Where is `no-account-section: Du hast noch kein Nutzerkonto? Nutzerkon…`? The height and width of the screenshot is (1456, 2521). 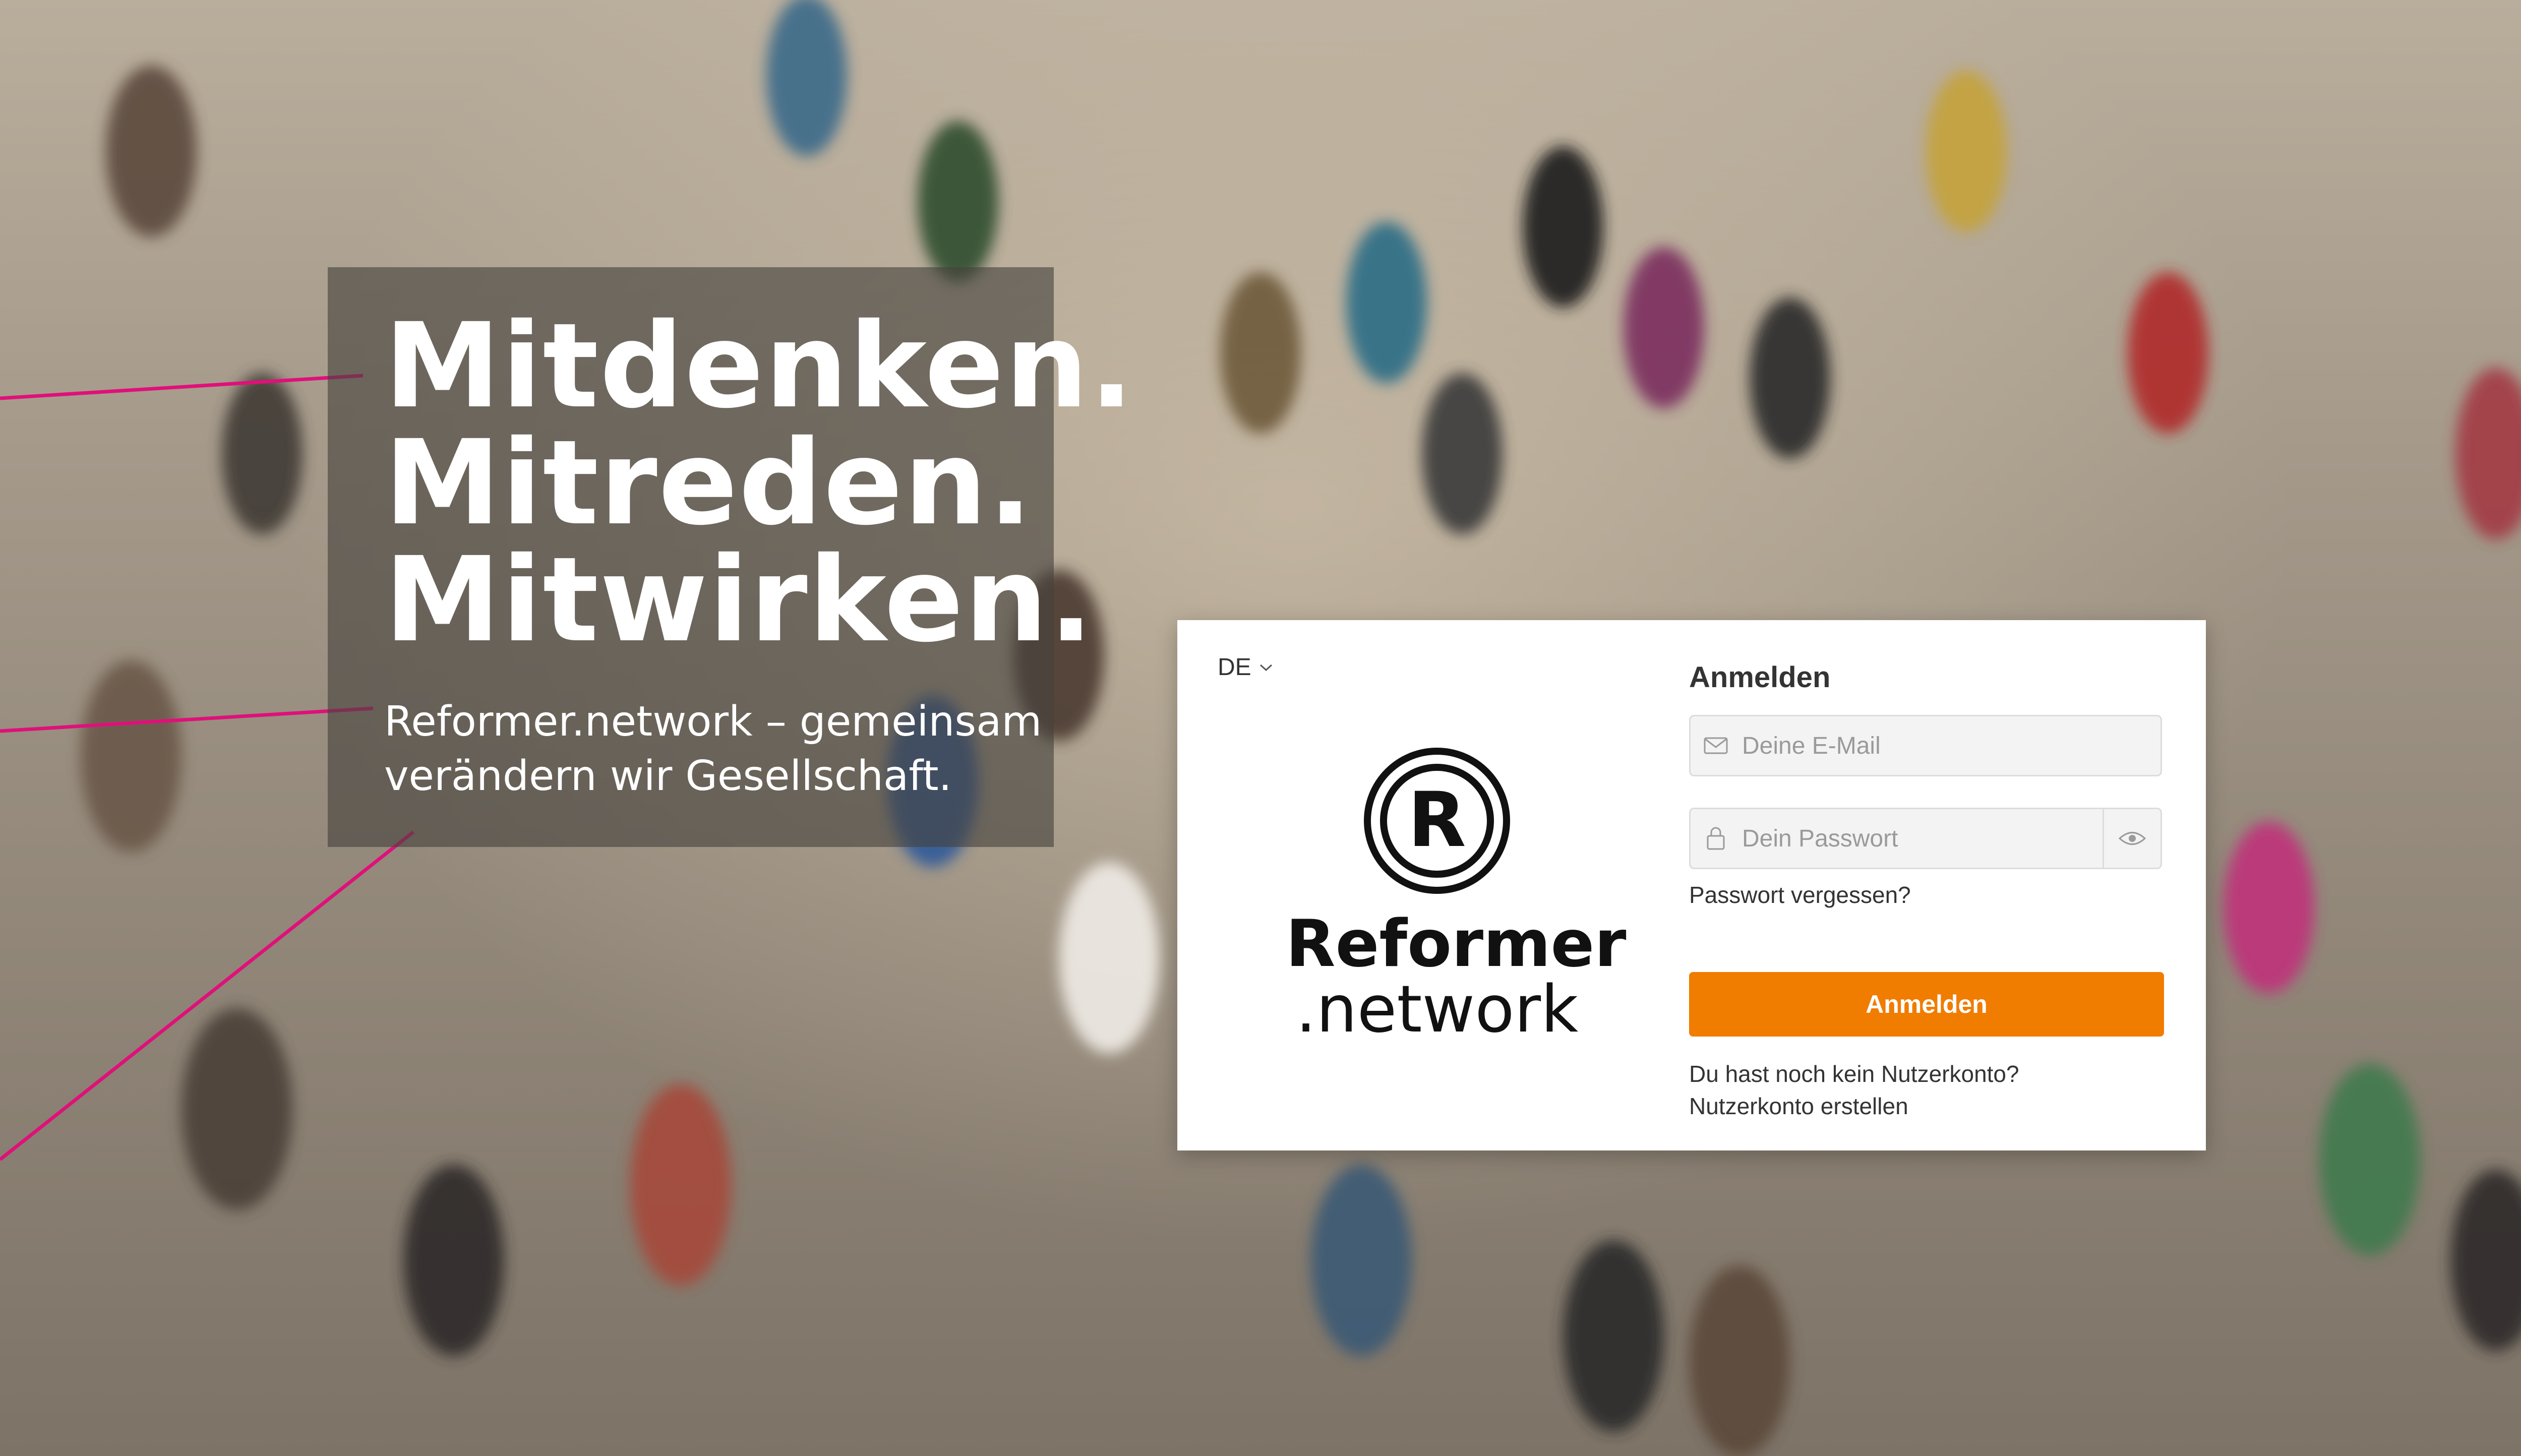
no-account-section: Du hast noch kein Nutzerkonto? Nutzerkon… is located at coordinates (1854, 1090).